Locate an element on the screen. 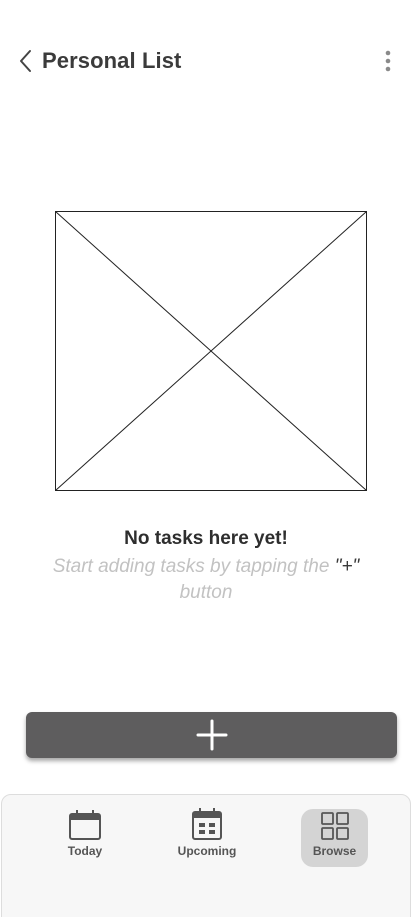 Image resolution: width=412 pixels, height=917 pixels. back-button is located at coordinates (26, 61).